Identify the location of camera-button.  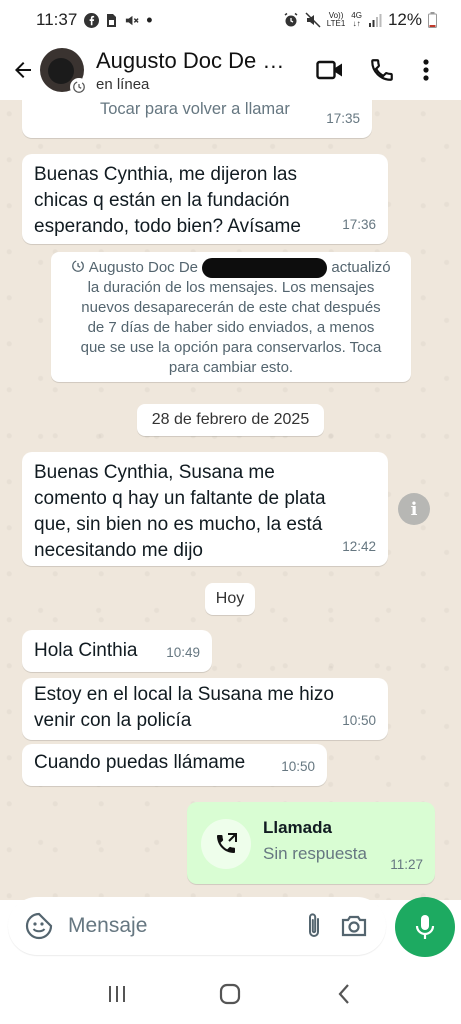
(354, 926).